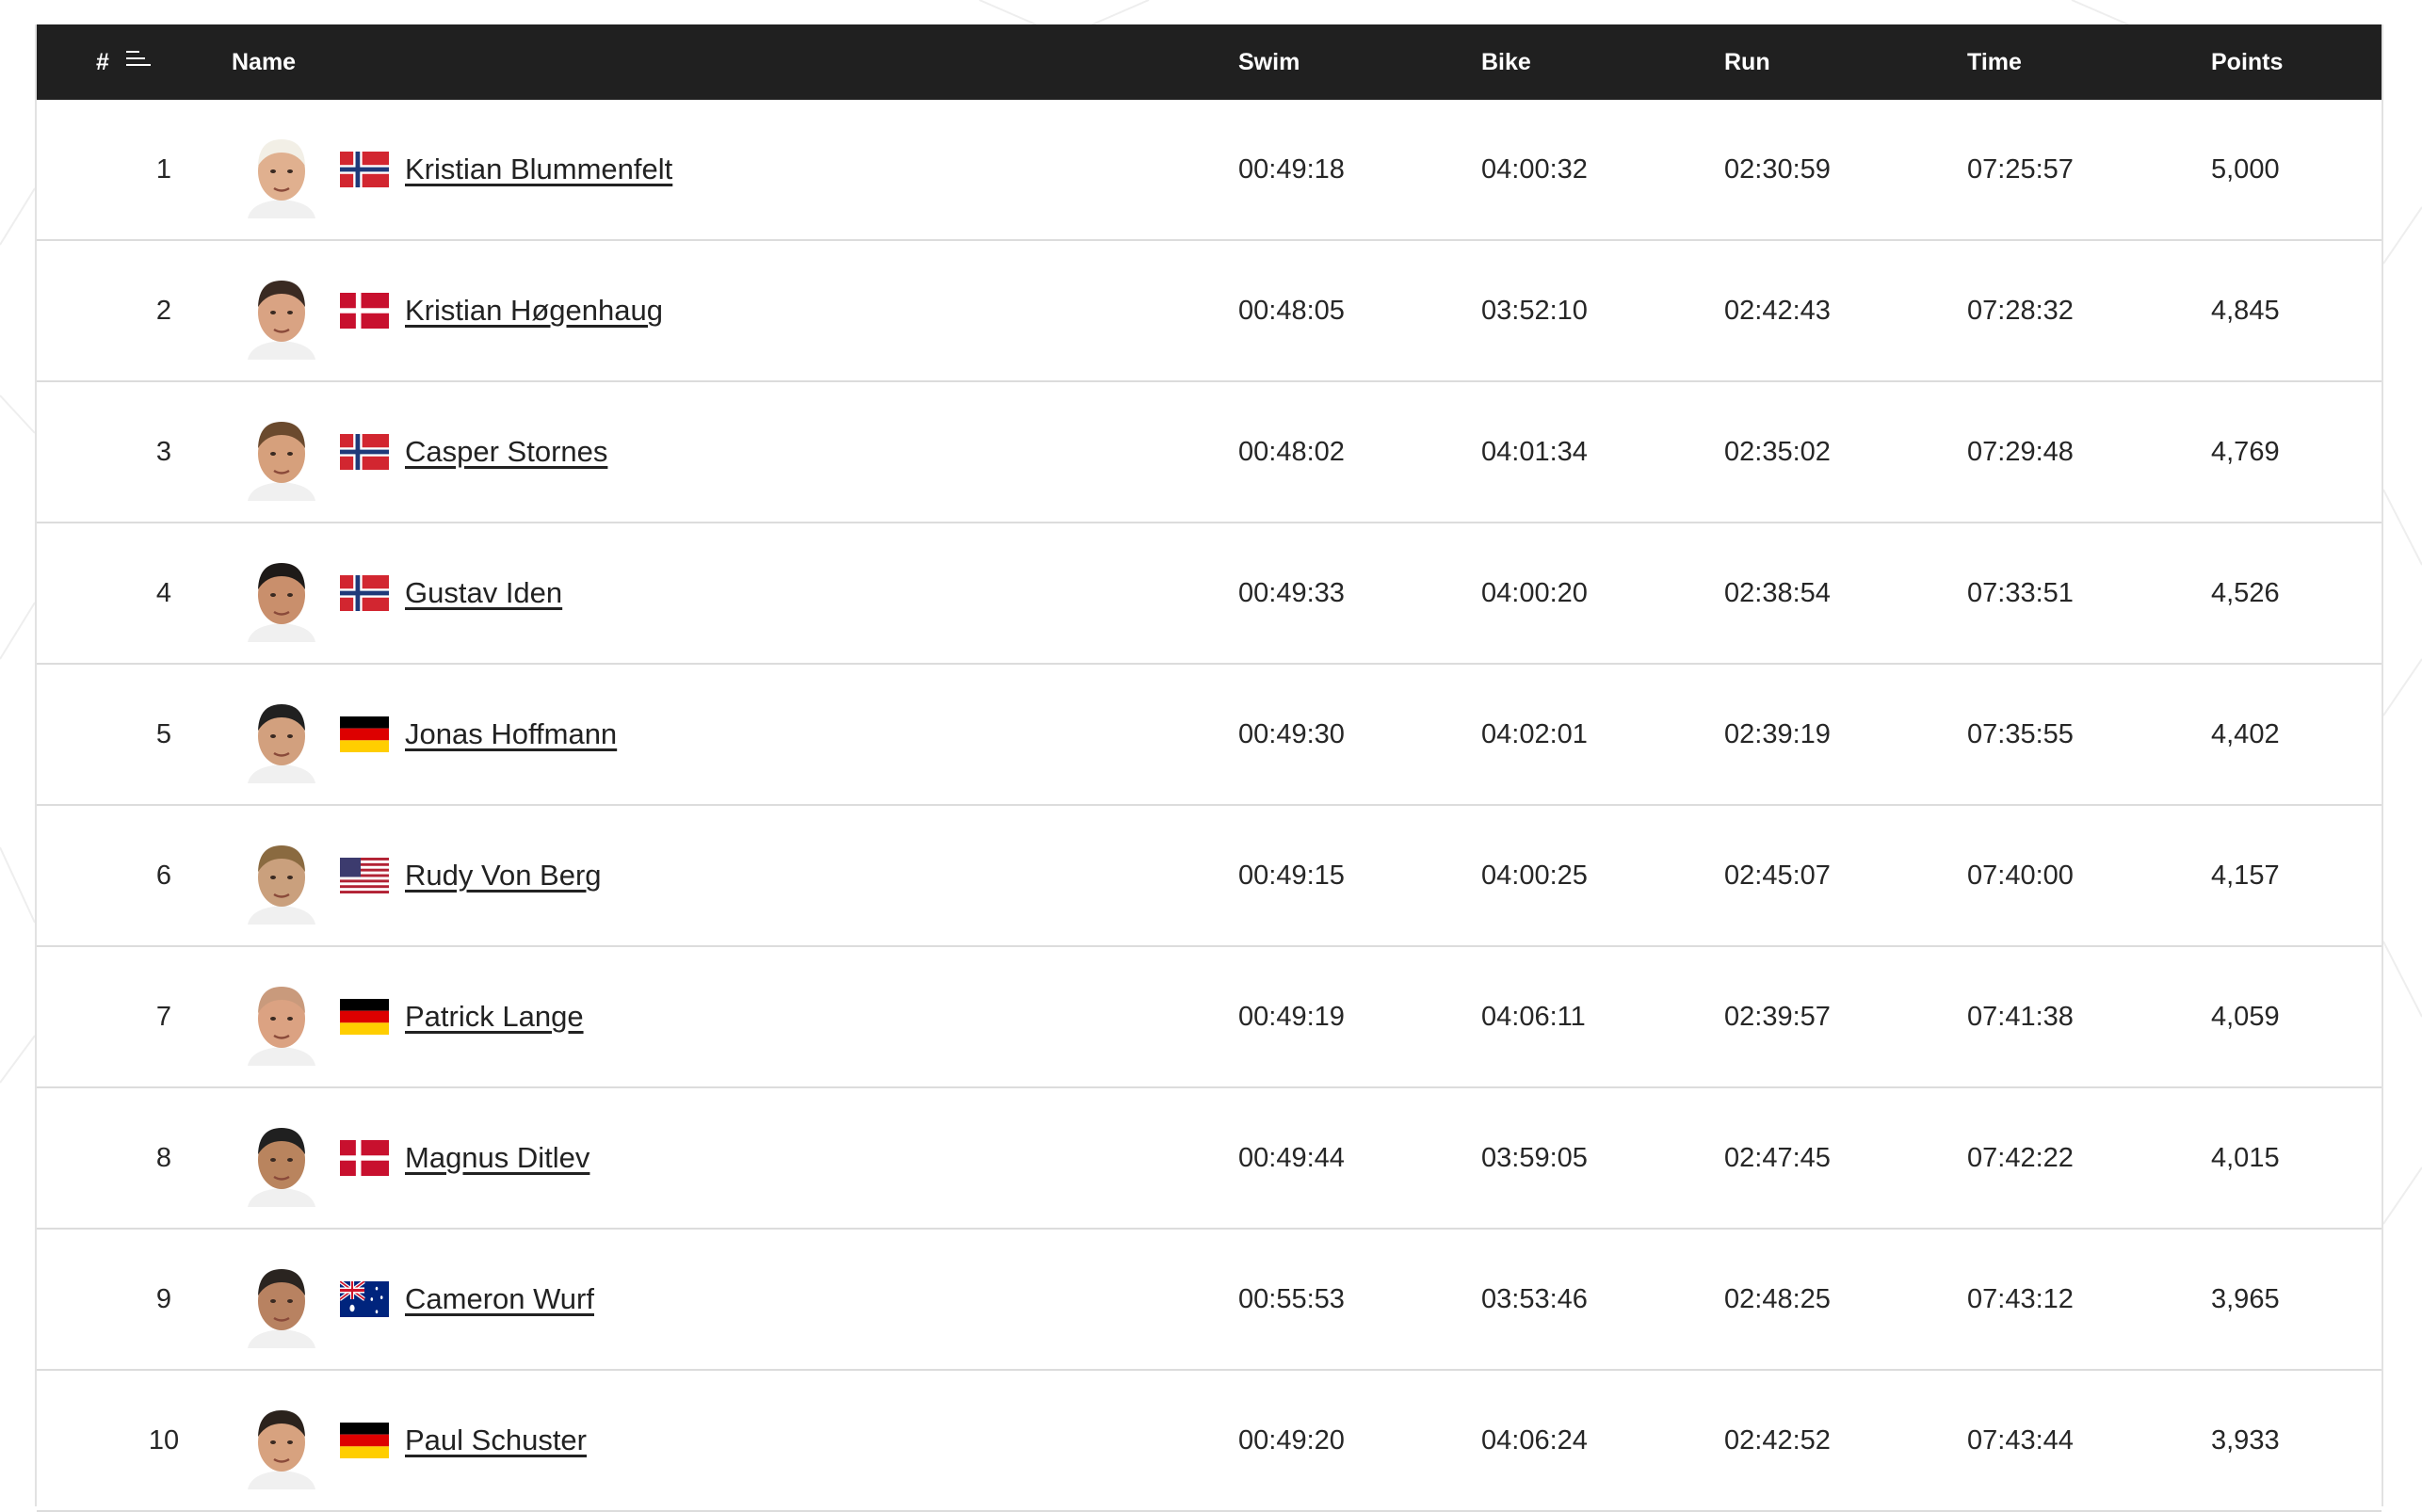 The height and width of the screenshot is (1512, 2422). Describe the element at coordinates (1777, 1440) in the screenshot. I see `run-cell: 02:42:52` at that location.